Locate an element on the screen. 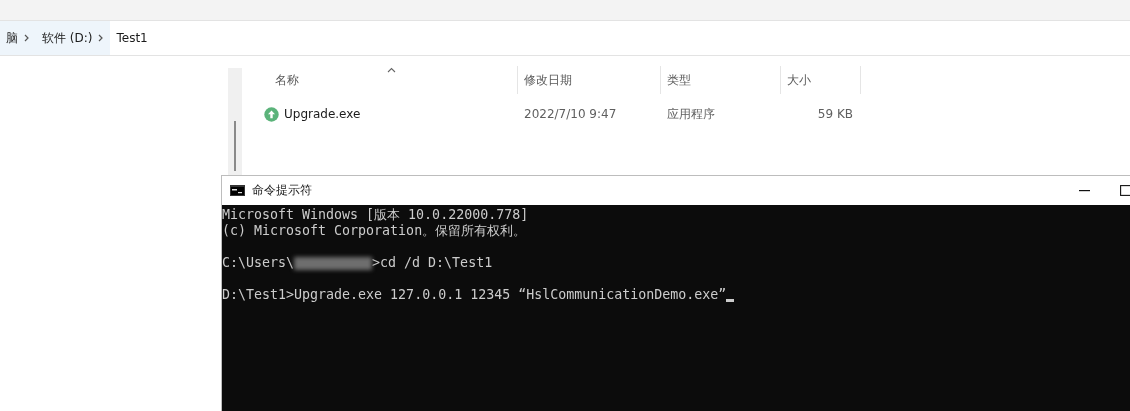 This screenshot has width=1130, height=411. column-header: 大小 is located at coordinates (821, 80).